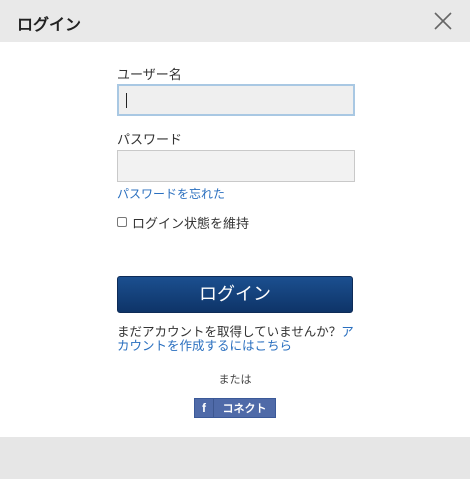 The height and width of the screenshot is (479, 470). What do you see at coordinates (149, 75) in the screenshot?
I see `username-label: ユーザー名` at bounding box center [149, 75].